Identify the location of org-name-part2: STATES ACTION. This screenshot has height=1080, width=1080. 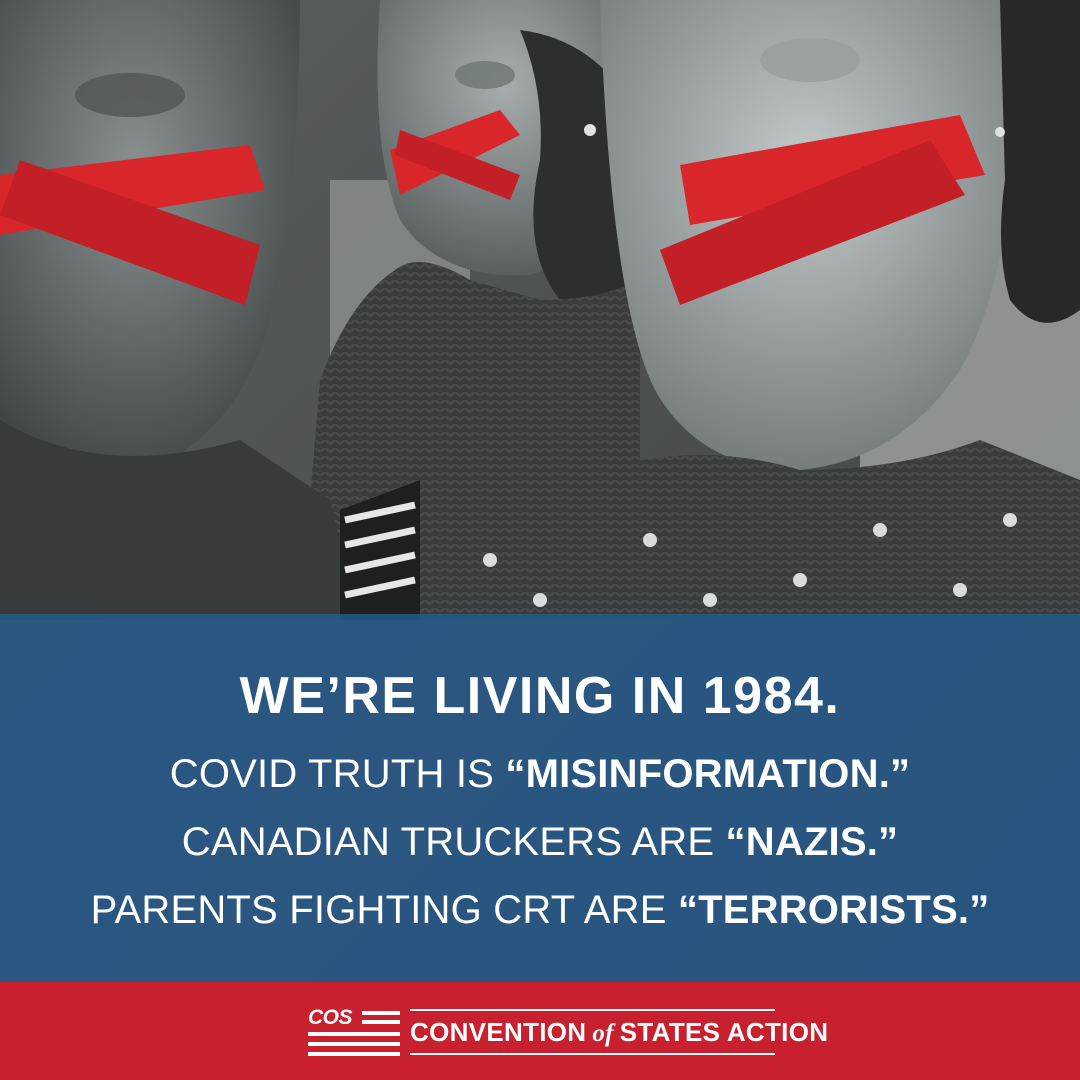
(724, 1032).